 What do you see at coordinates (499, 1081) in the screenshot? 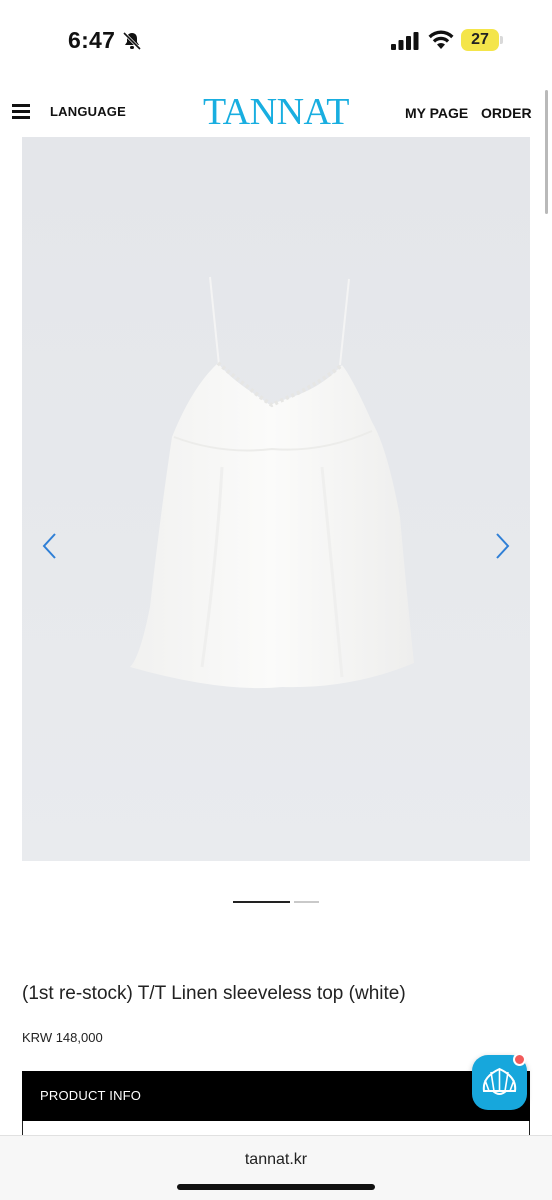
I see `seashell-chat-icon` at bounding box center [499, 1081].